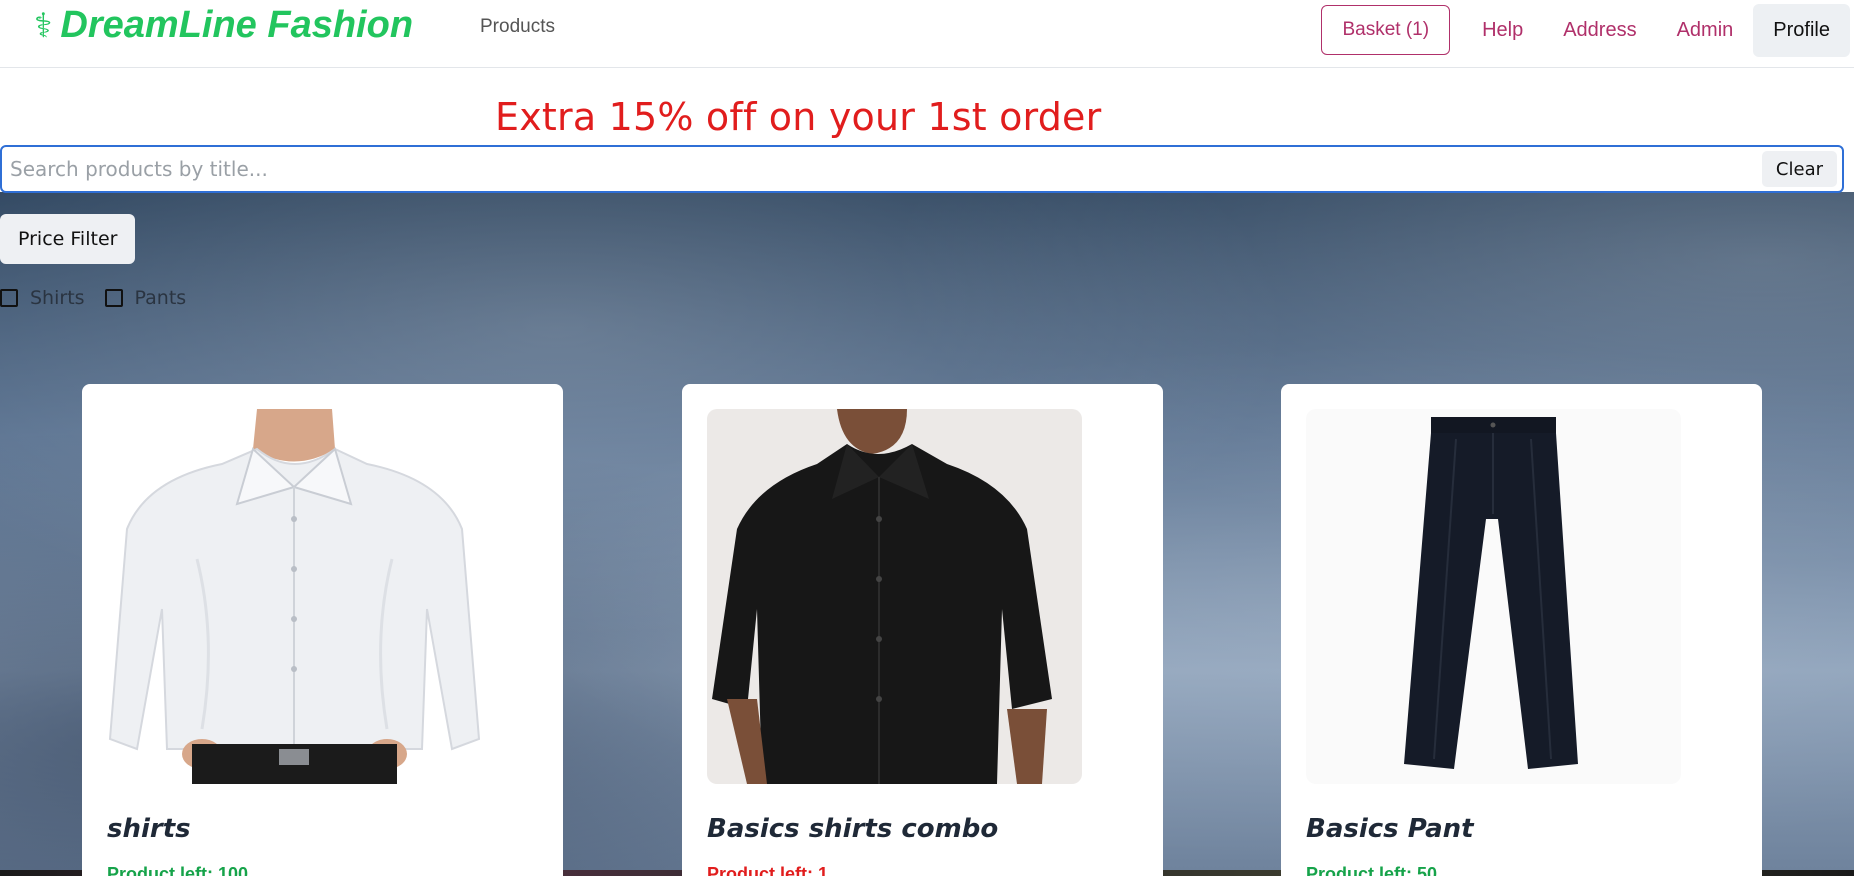 The image size is (1854, 876). What do you see at coordinates (517, 27) in the screenshot?
I see `nav-products-link: Products` at bounding box center [517, 27].